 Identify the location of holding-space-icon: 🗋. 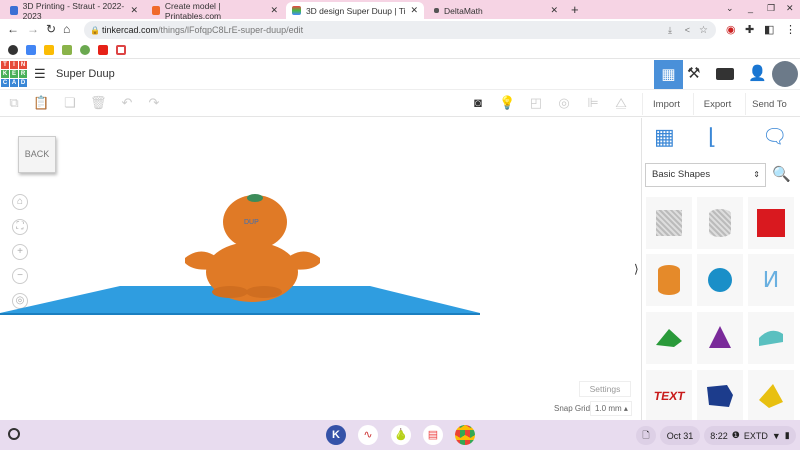
(646, 435).